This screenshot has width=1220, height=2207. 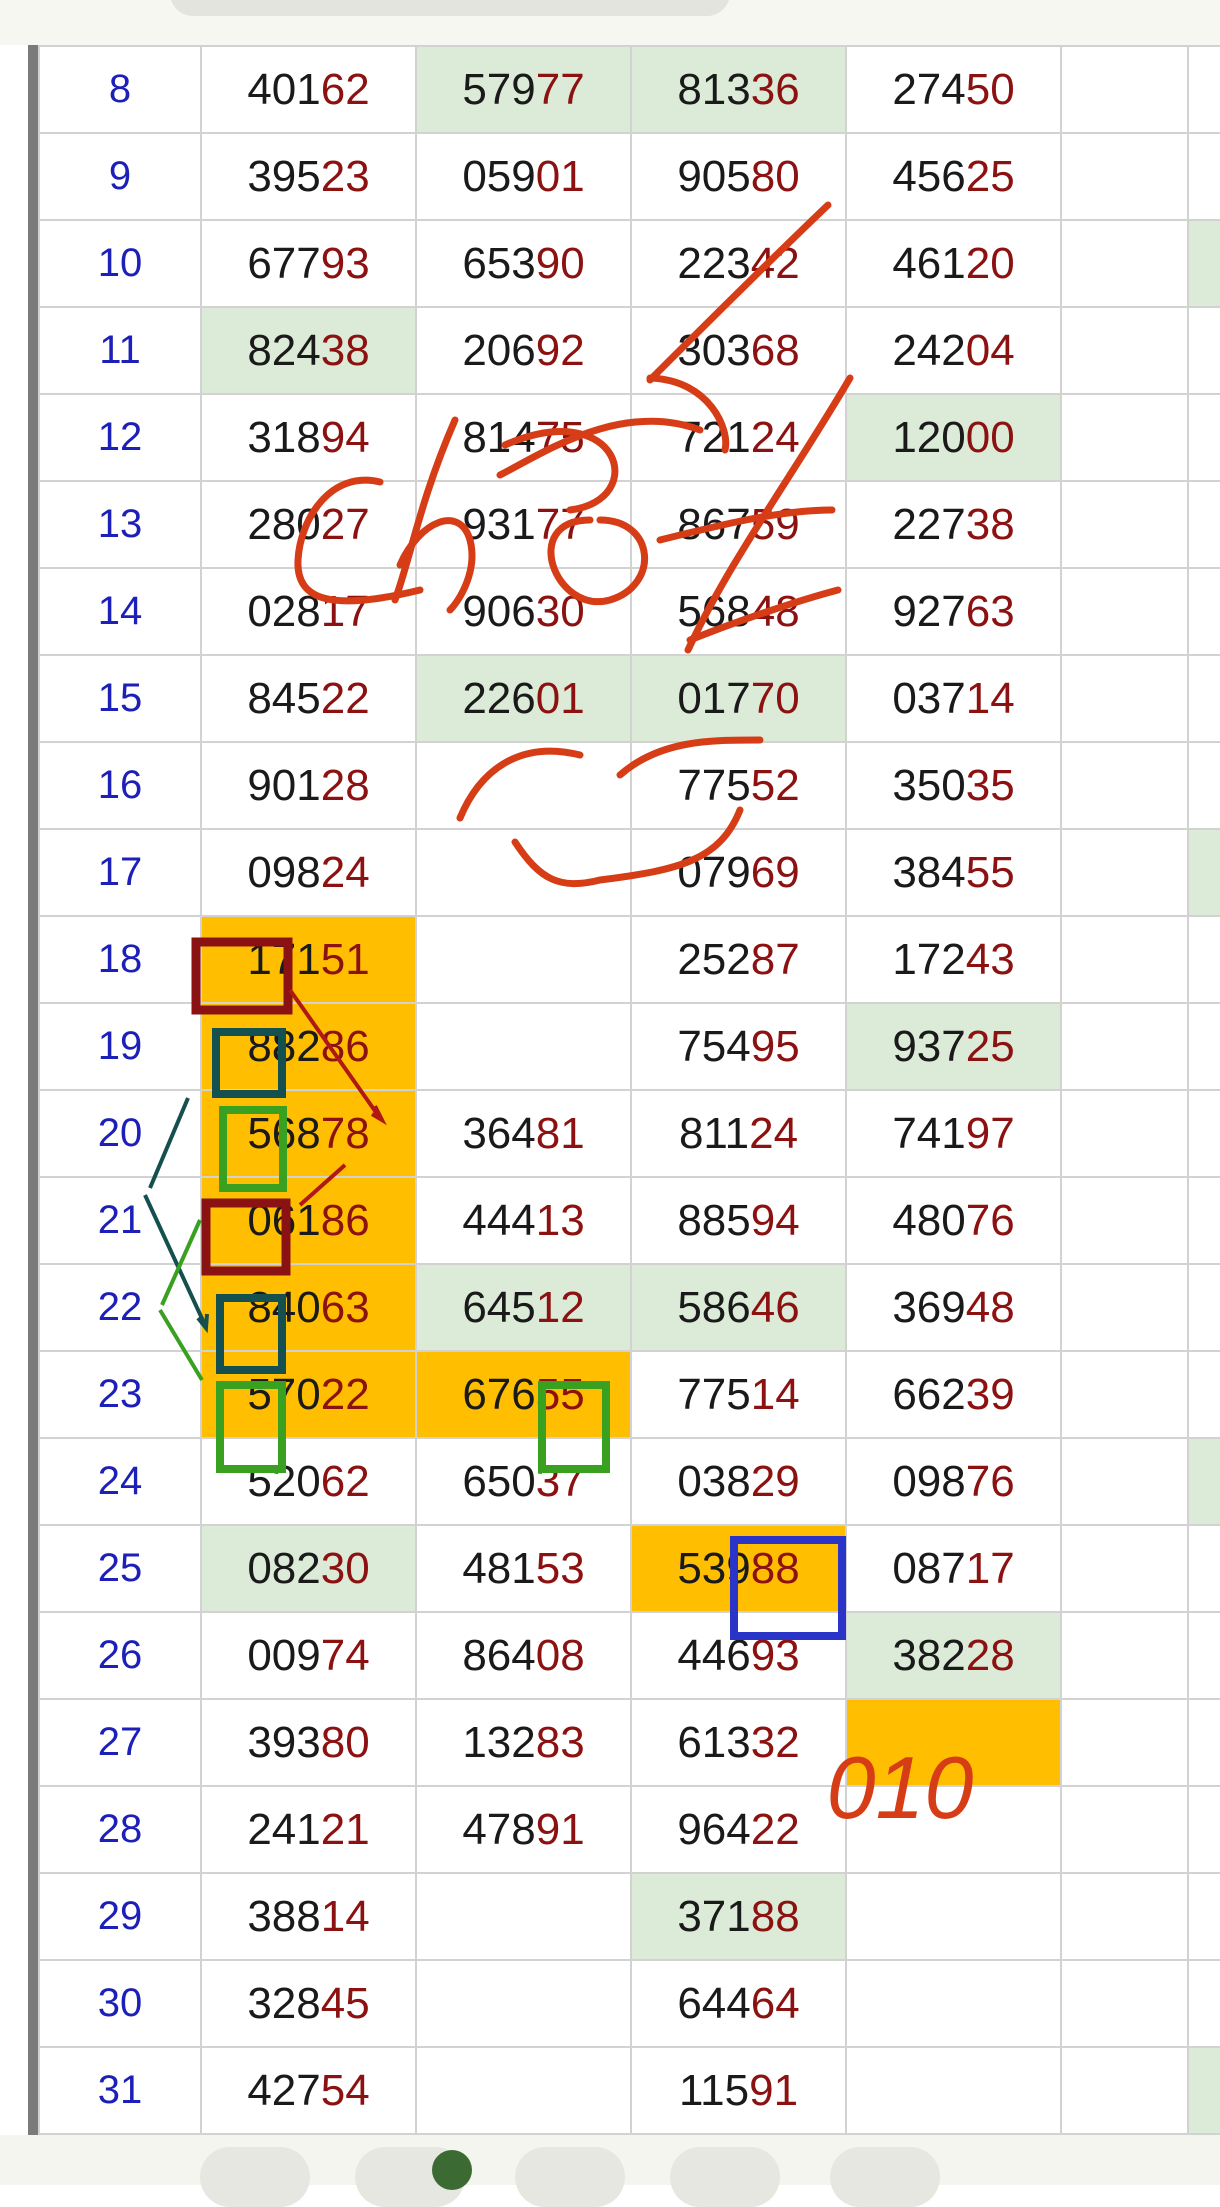 I want to click on table-row: 9 39523 05901 90580 45625, so click(x=629, y=176).